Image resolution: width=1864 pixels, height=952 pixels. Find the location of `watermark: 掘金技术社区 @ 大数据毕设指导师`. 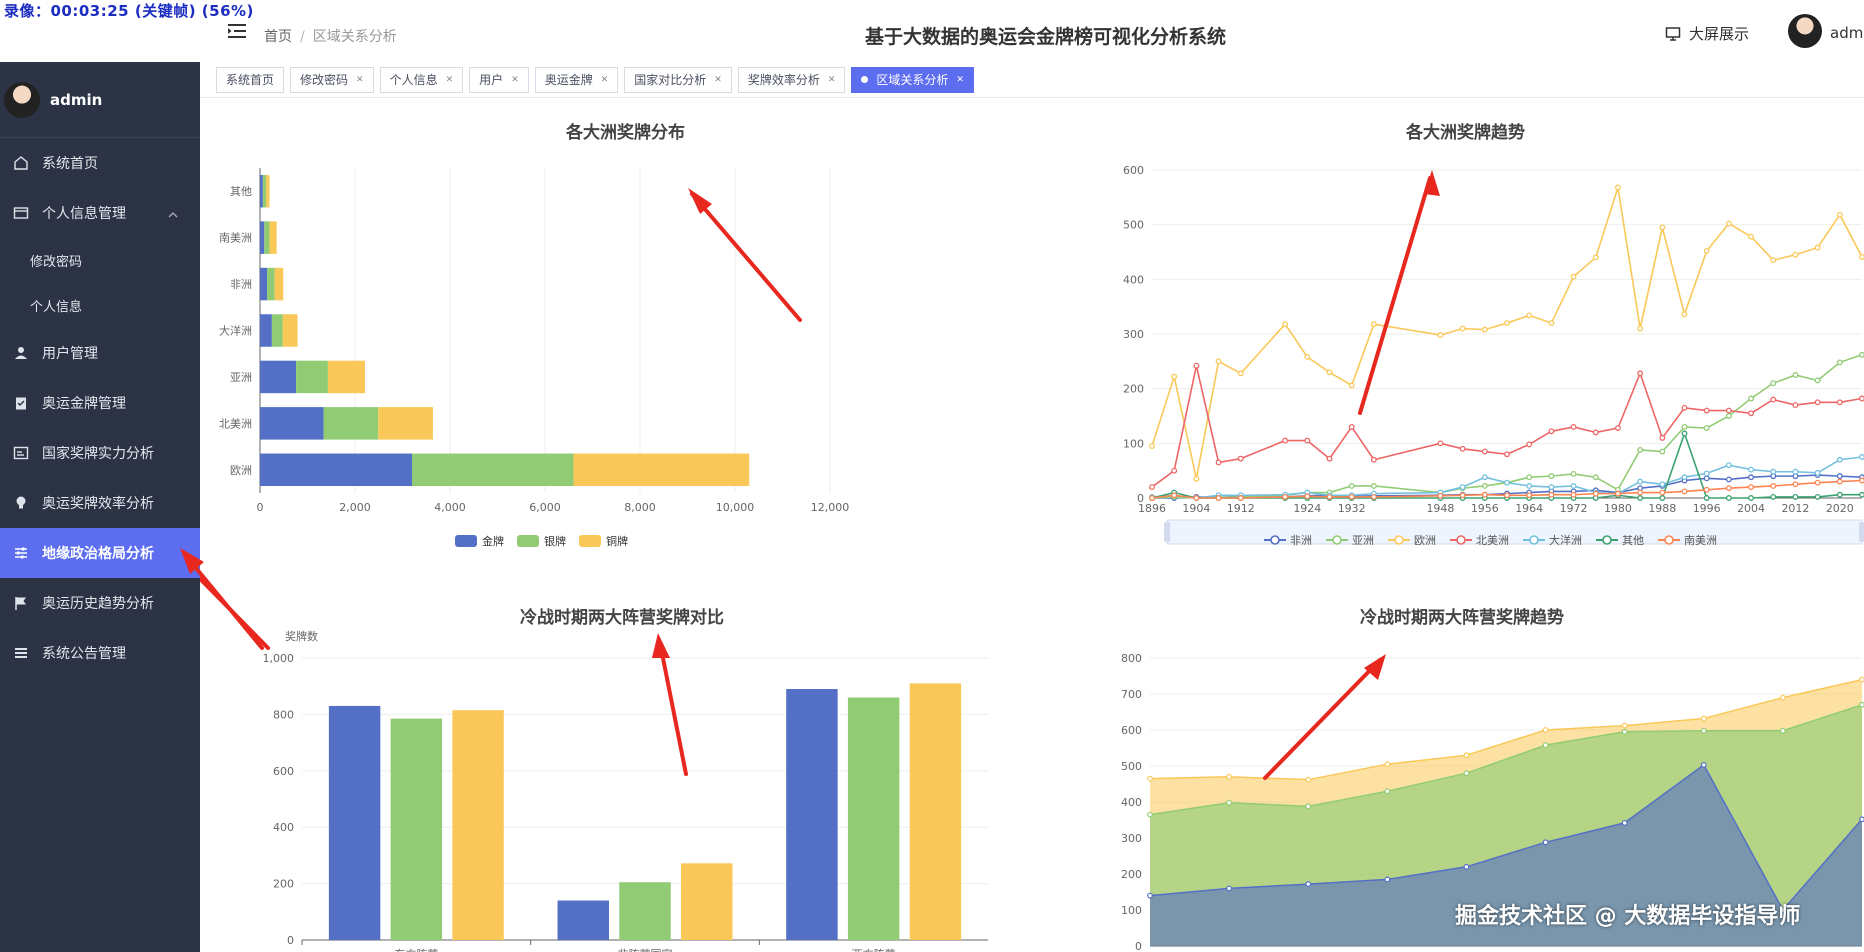

watermark: 掘金技术社区 @ 大数据毕设指导师 is located at coordinates (1628, 916).